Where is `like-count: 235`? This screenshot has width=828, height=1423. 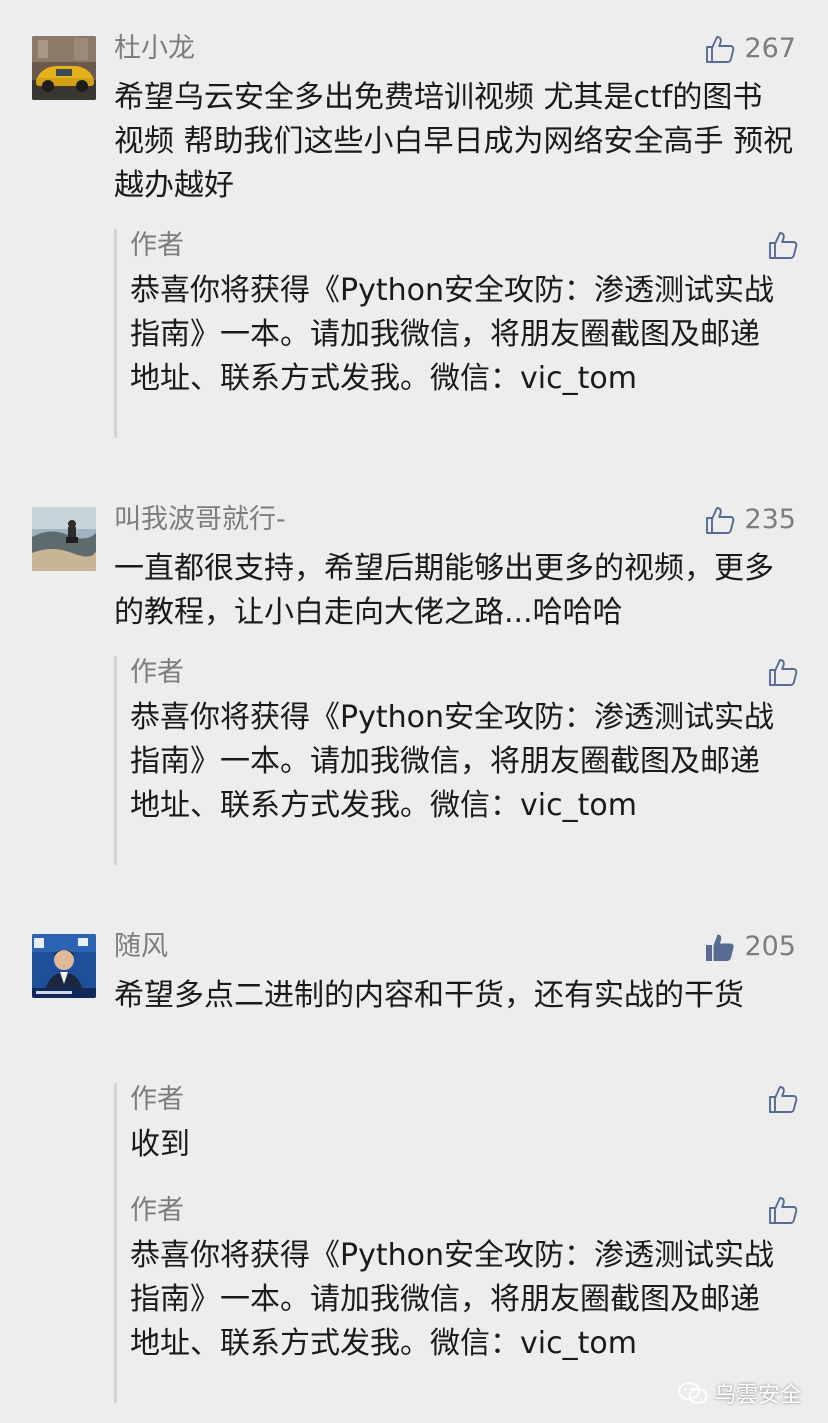
like-count: 235 is located at coordinates (770, 519).